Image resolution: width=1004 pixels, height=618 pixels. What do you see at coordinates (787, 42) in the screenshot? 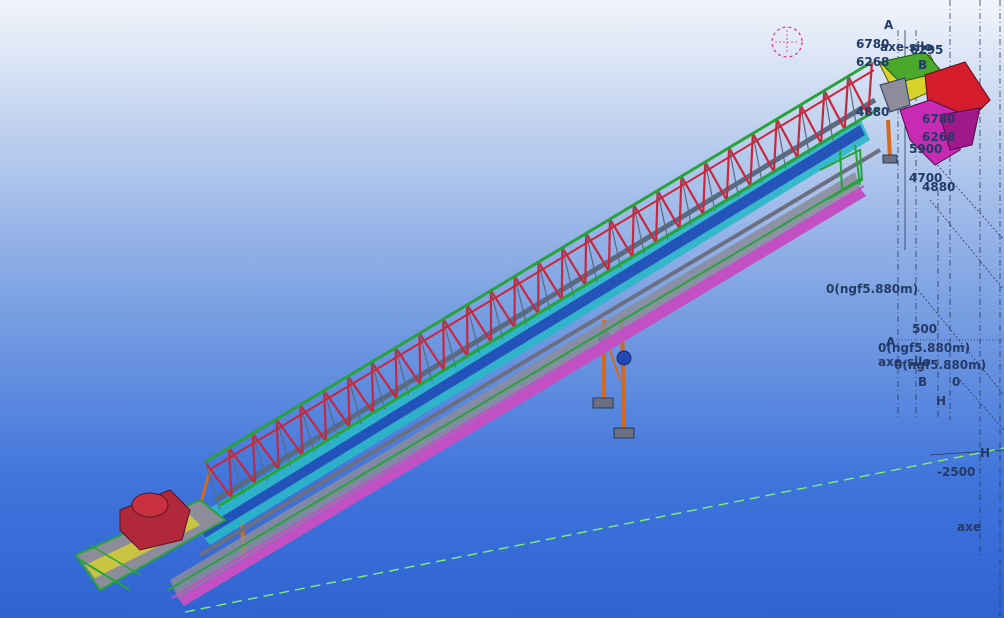
I see `view-center-marker` at bounding box center [787, 42].